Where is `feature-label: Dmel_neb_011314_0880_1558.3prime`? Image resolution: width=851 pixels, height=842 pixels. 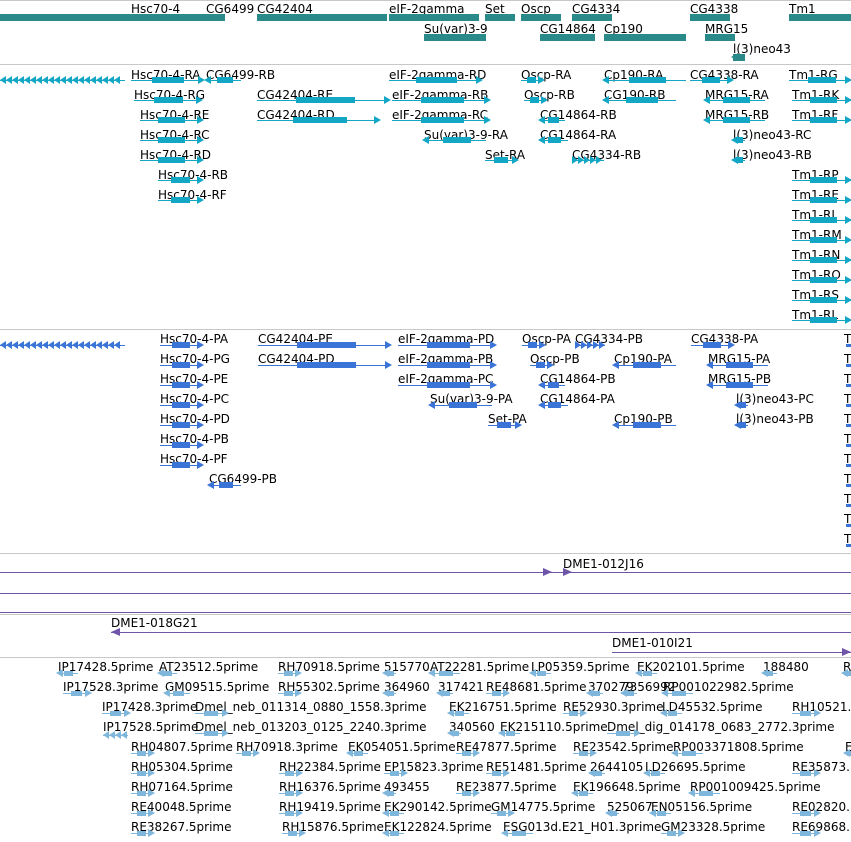 feature-label: Dmel_neb_011314_0880_1558.3prime is located at coordinates (311, 707).